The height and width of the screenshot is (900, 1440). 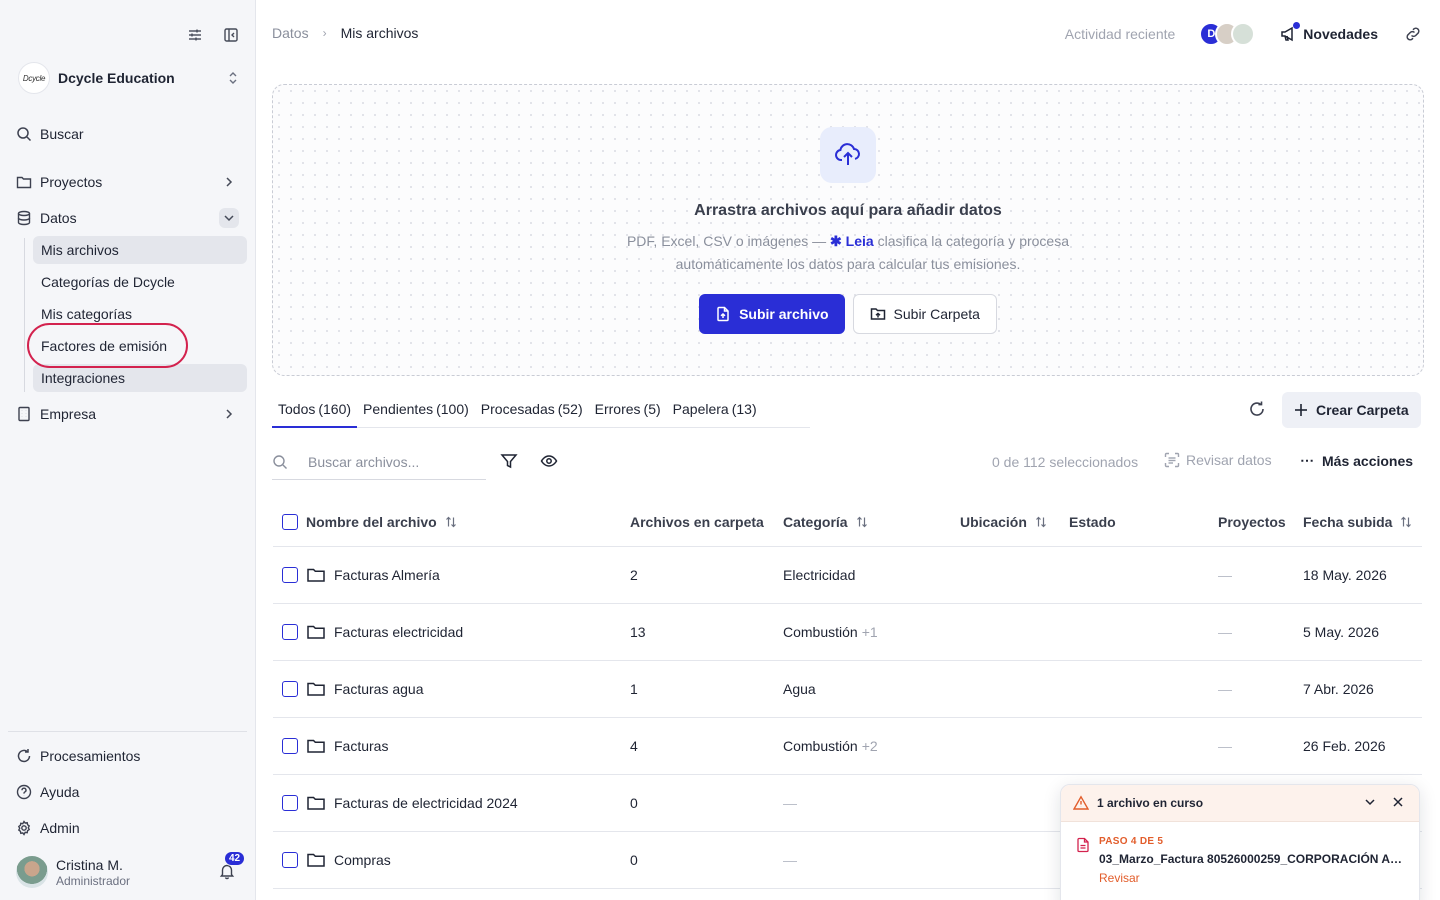 What do you see at coordinates (510, 462) in the screenshot?
I see `filter-icon` at bounding box center [510, 462].